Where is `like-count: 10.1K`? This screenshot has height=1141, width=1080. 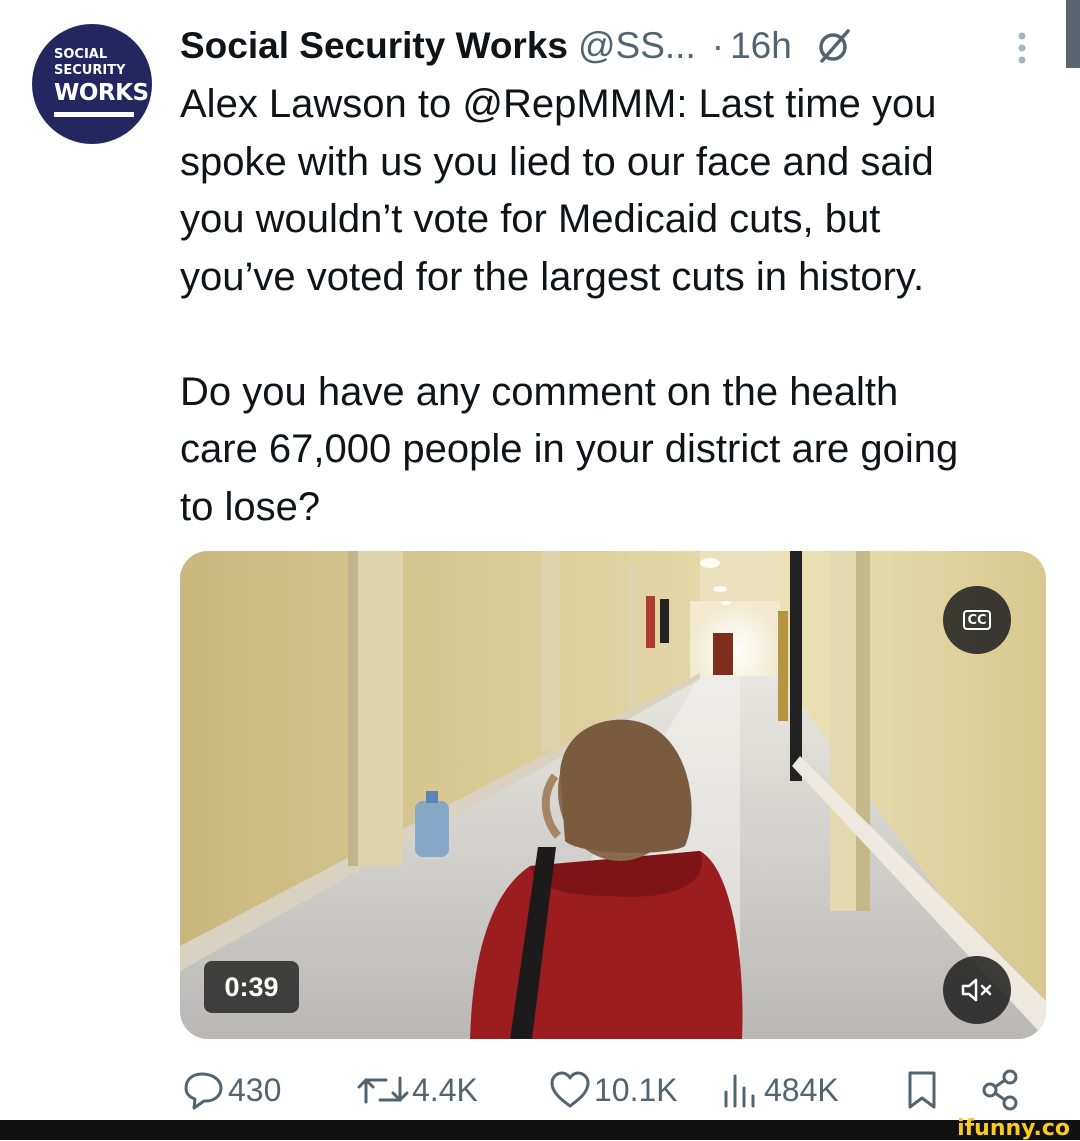 like-count: 10.1K is located at coordinates (636, 1089).